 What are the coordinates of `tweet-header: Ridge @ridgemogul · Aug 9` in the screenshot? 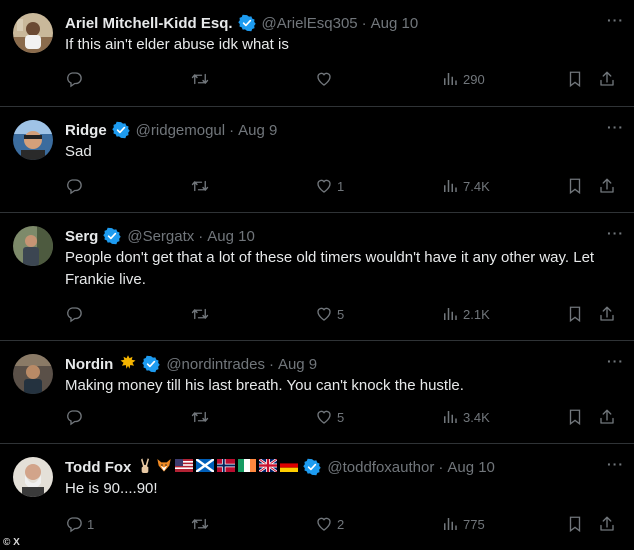 It's located at (344, 130).